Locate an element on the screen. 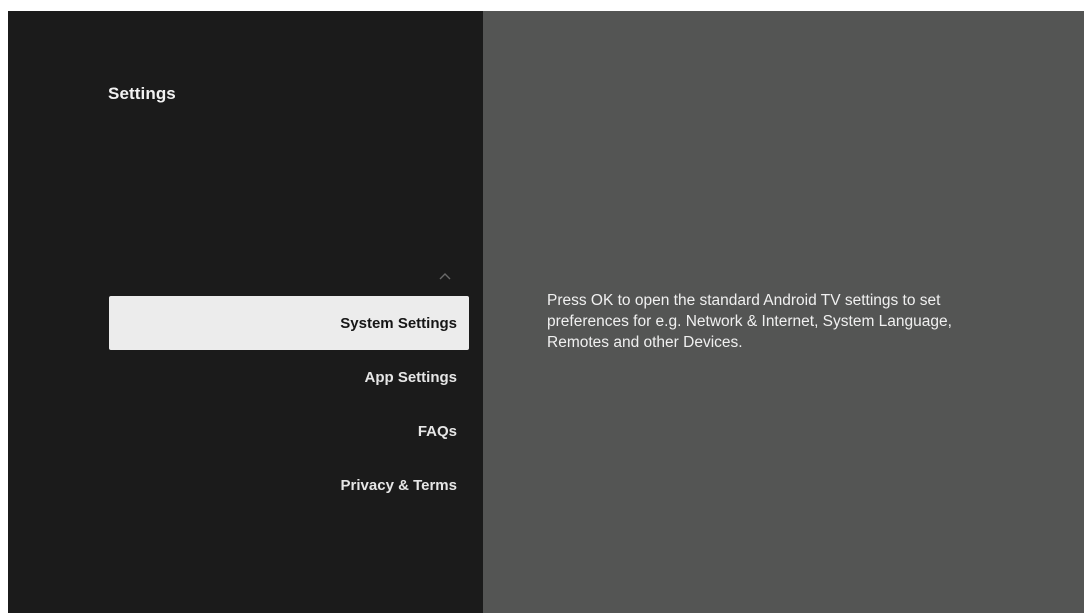  scroll-up-button is located at coordinates (445, 276).